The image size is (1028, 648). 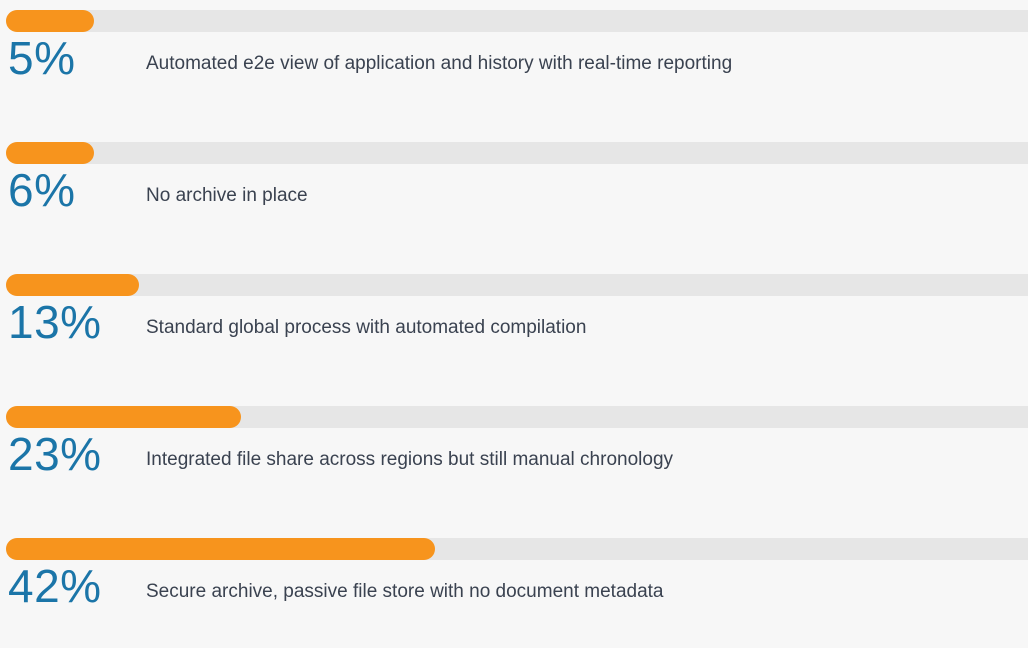 I want to click on percent-value: 42%, so click(x=55, y=586).